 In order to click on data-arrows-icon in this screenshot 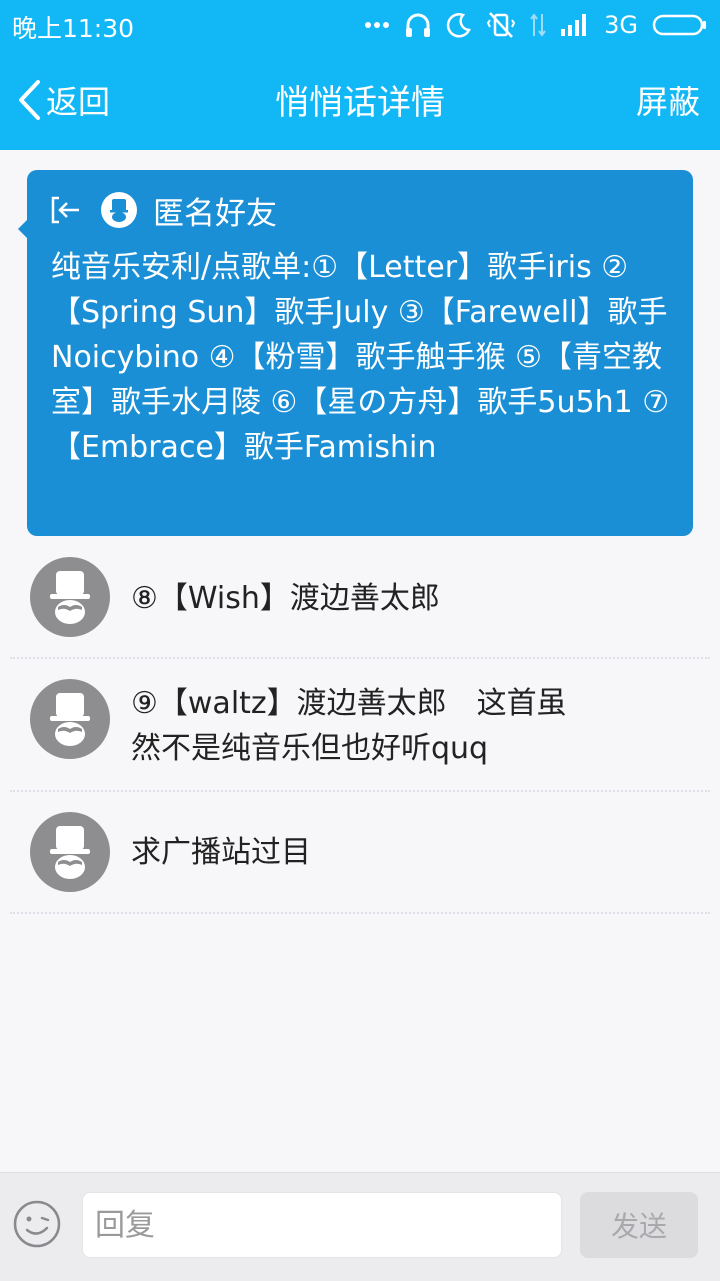, I will do `click(538, 25)`.